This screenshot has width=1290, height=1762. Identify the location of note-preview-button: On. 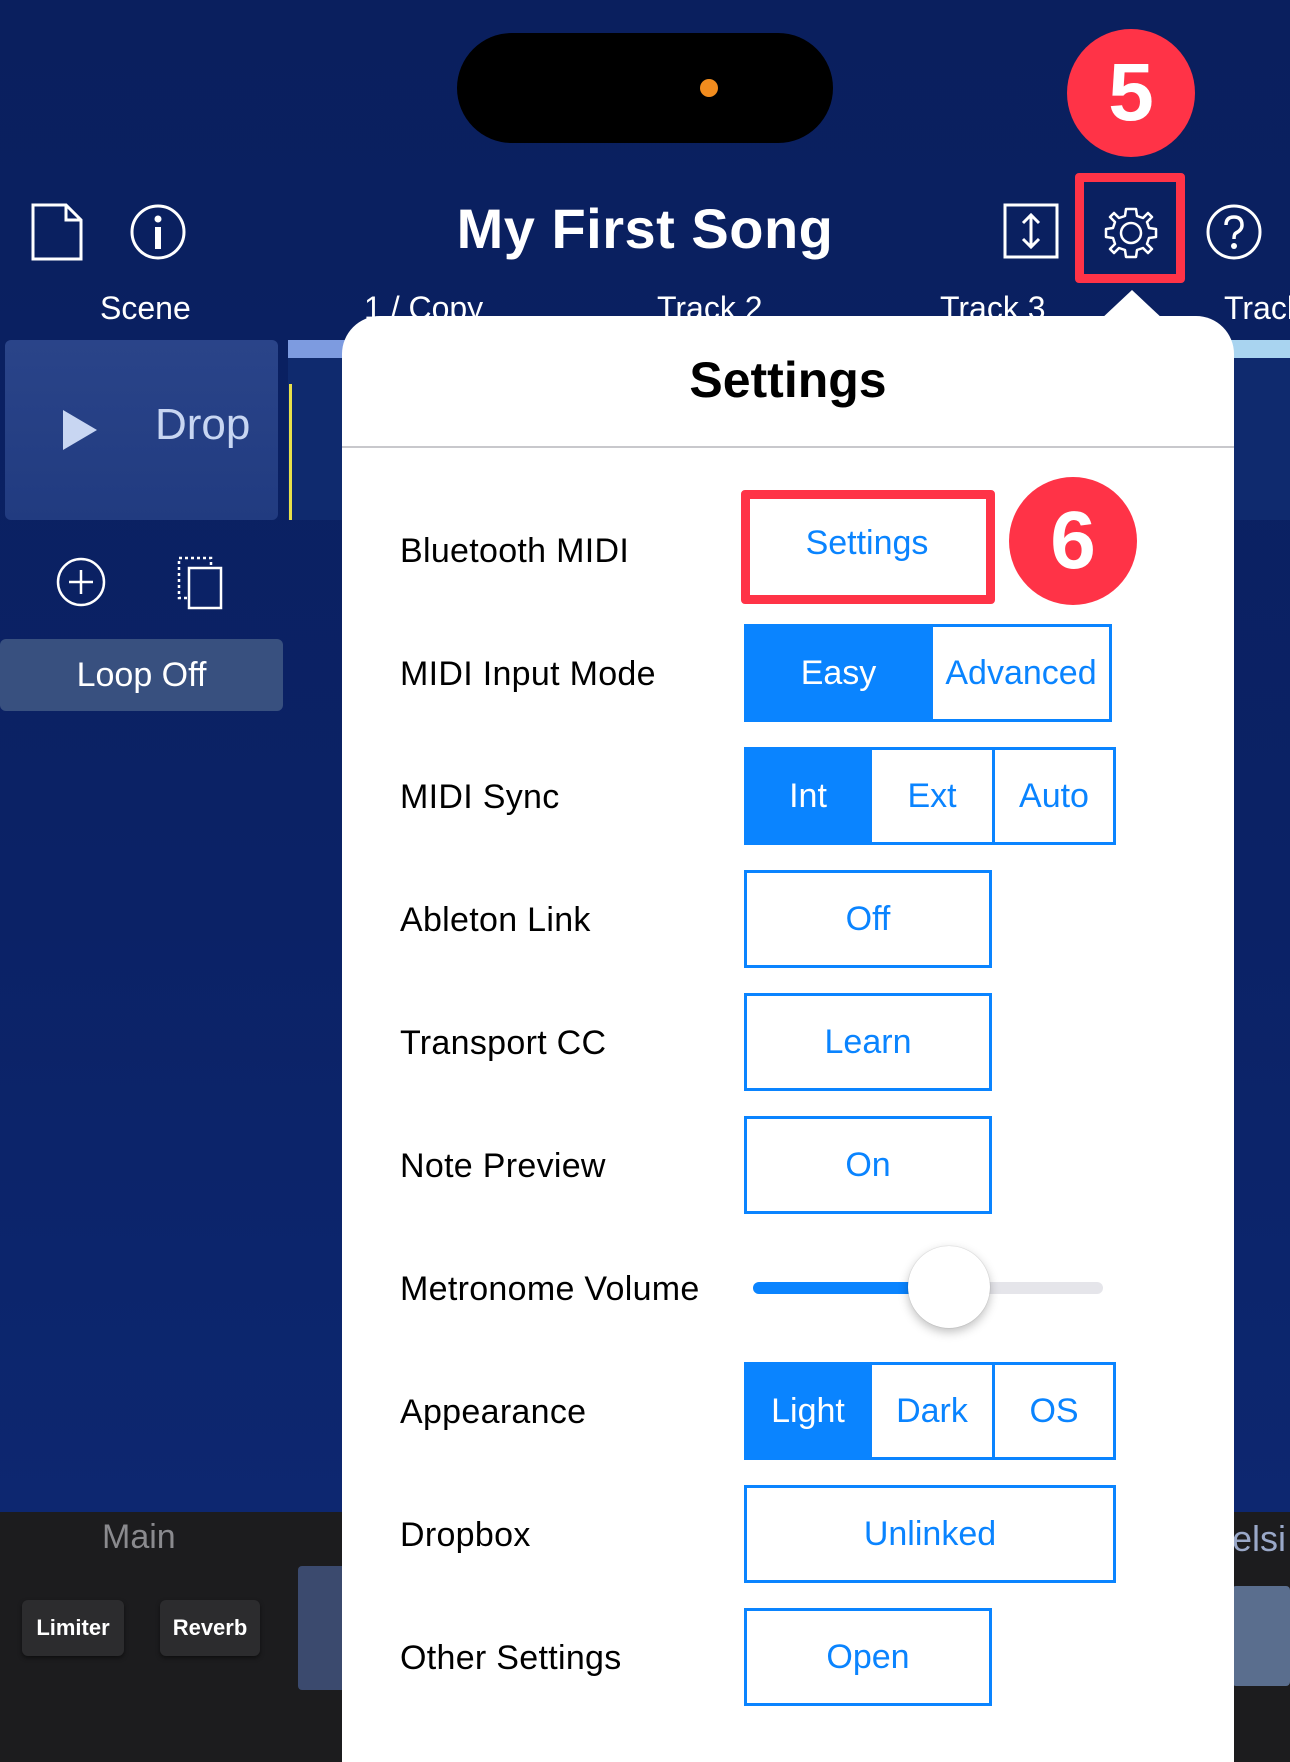
(868, 1165).